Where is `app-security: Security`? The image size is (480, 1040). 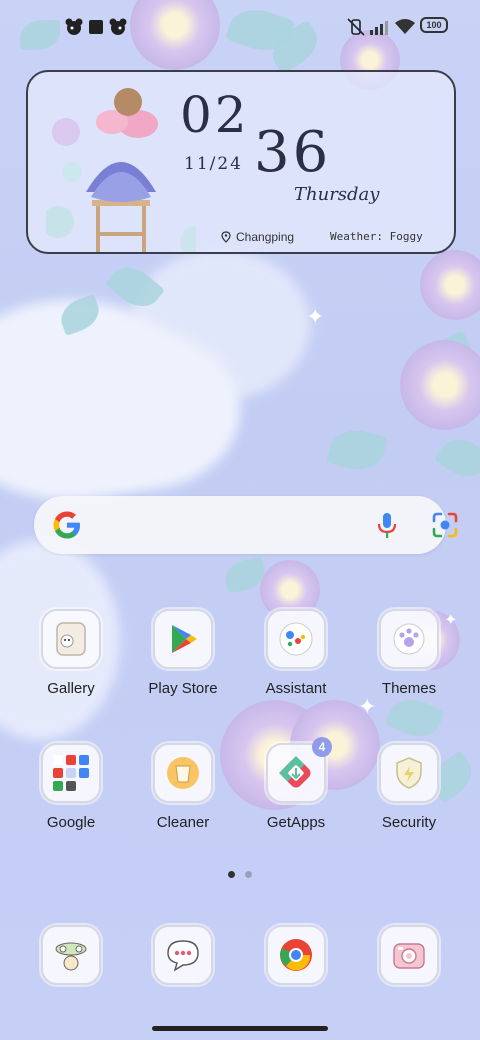 app-security: Security is located at coordinates (409, 787).